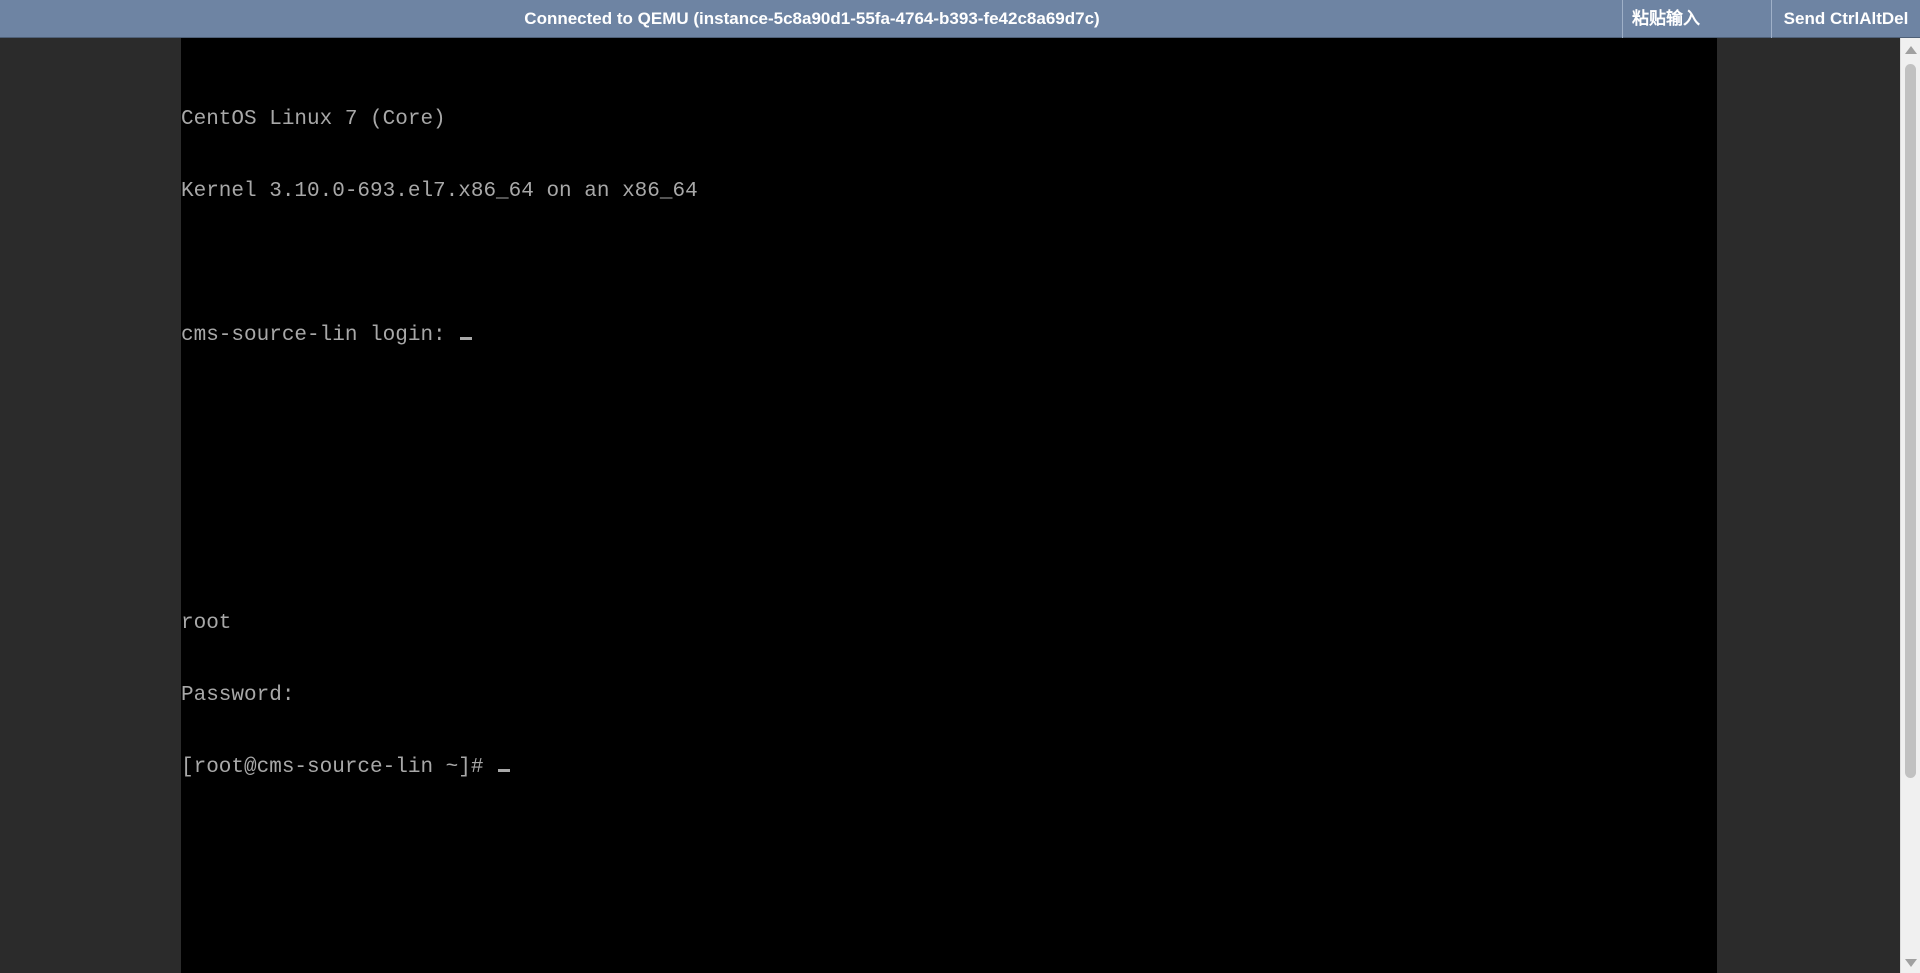  I want to click on login-prompt: cms-source-lin login:, so click(320, 335).